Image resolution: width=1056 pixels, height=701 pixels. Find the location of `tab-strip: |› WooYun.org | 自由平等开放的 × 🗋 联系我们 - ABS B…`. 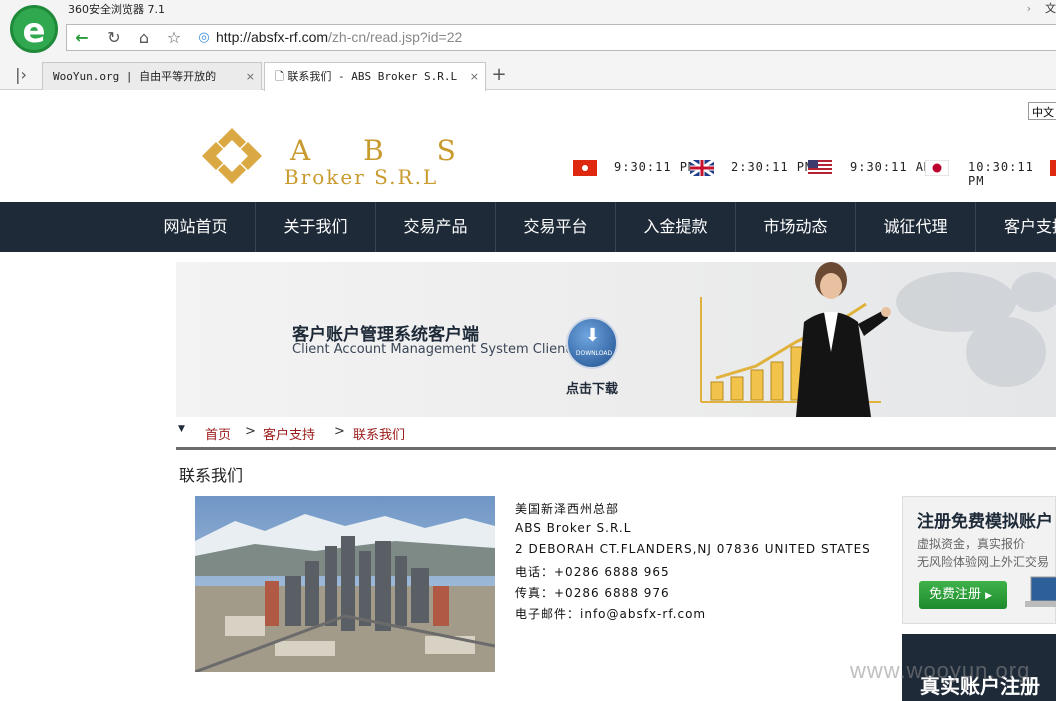

tab-strip: |› WooYun.org | 自由平等开放的 × 🗋 联系我们 - ABS B… is located at coordinates (528, 75).